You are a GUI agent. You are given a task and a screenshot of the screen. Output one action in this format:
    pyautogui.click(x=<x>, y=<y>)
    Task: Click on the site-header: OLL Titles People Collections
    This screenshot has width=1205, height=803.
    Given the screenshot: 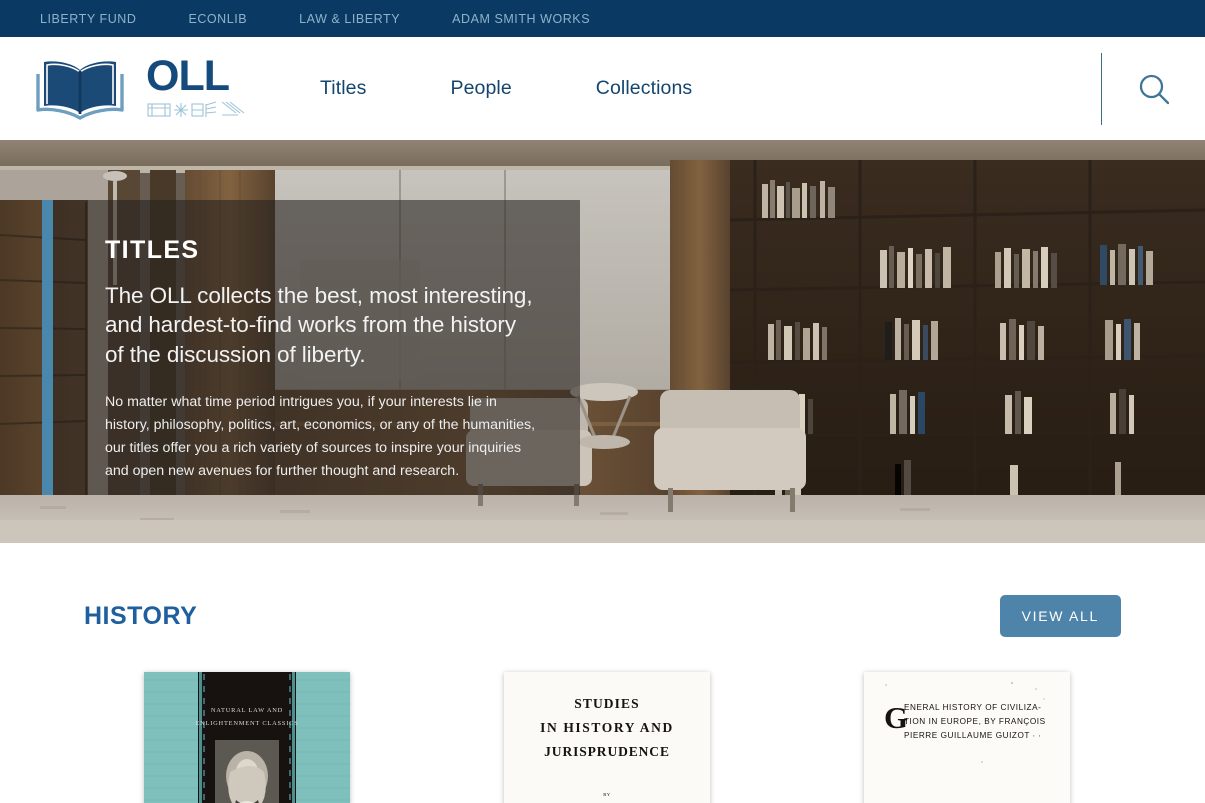 What is the action you would take?
    pyautogui.click(x=602, y=88)
    